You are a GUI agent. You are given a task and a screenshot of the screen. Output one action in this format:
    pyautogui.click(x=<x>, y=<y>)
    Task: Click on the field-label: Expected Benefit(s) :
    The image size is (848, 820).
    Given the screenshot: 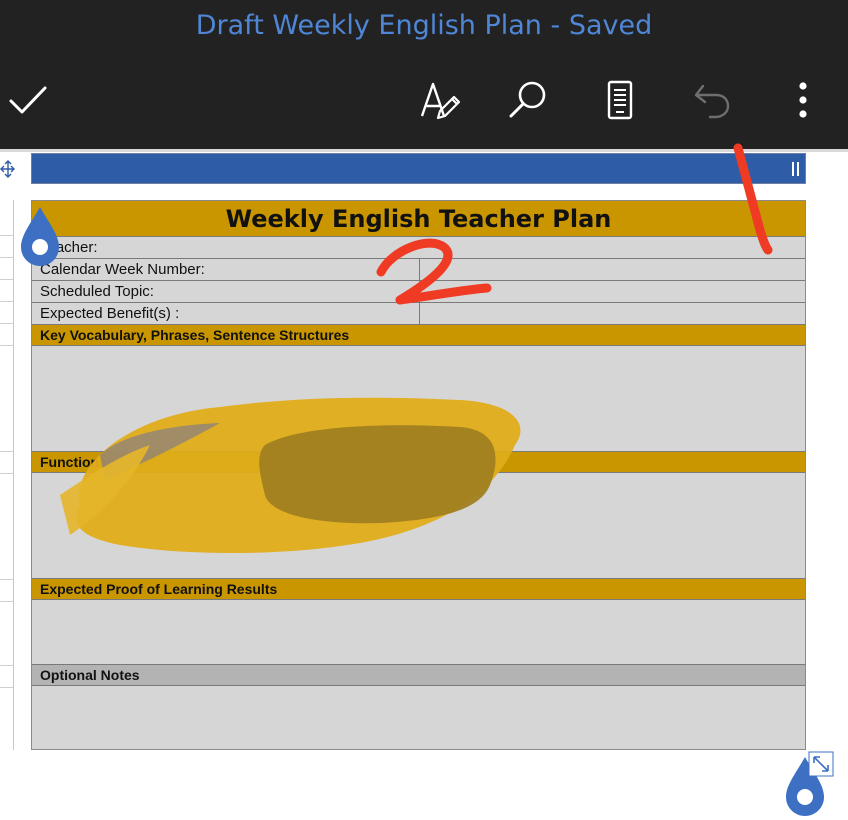 What is the action you would take?
    pyautogui.click(x=110, y=313)
    